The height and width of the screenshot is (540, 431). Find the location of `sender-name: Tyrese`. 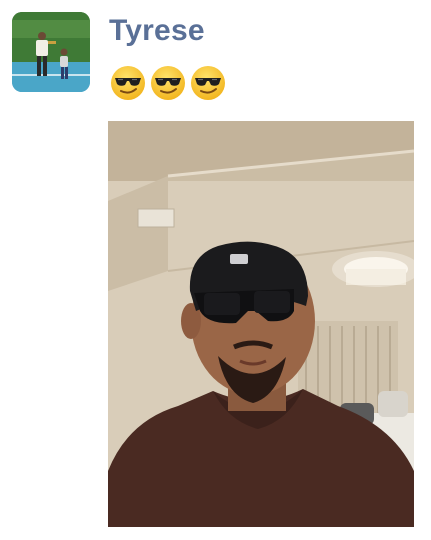

sender-name: Tyrese is located at coordinates (157, 31).